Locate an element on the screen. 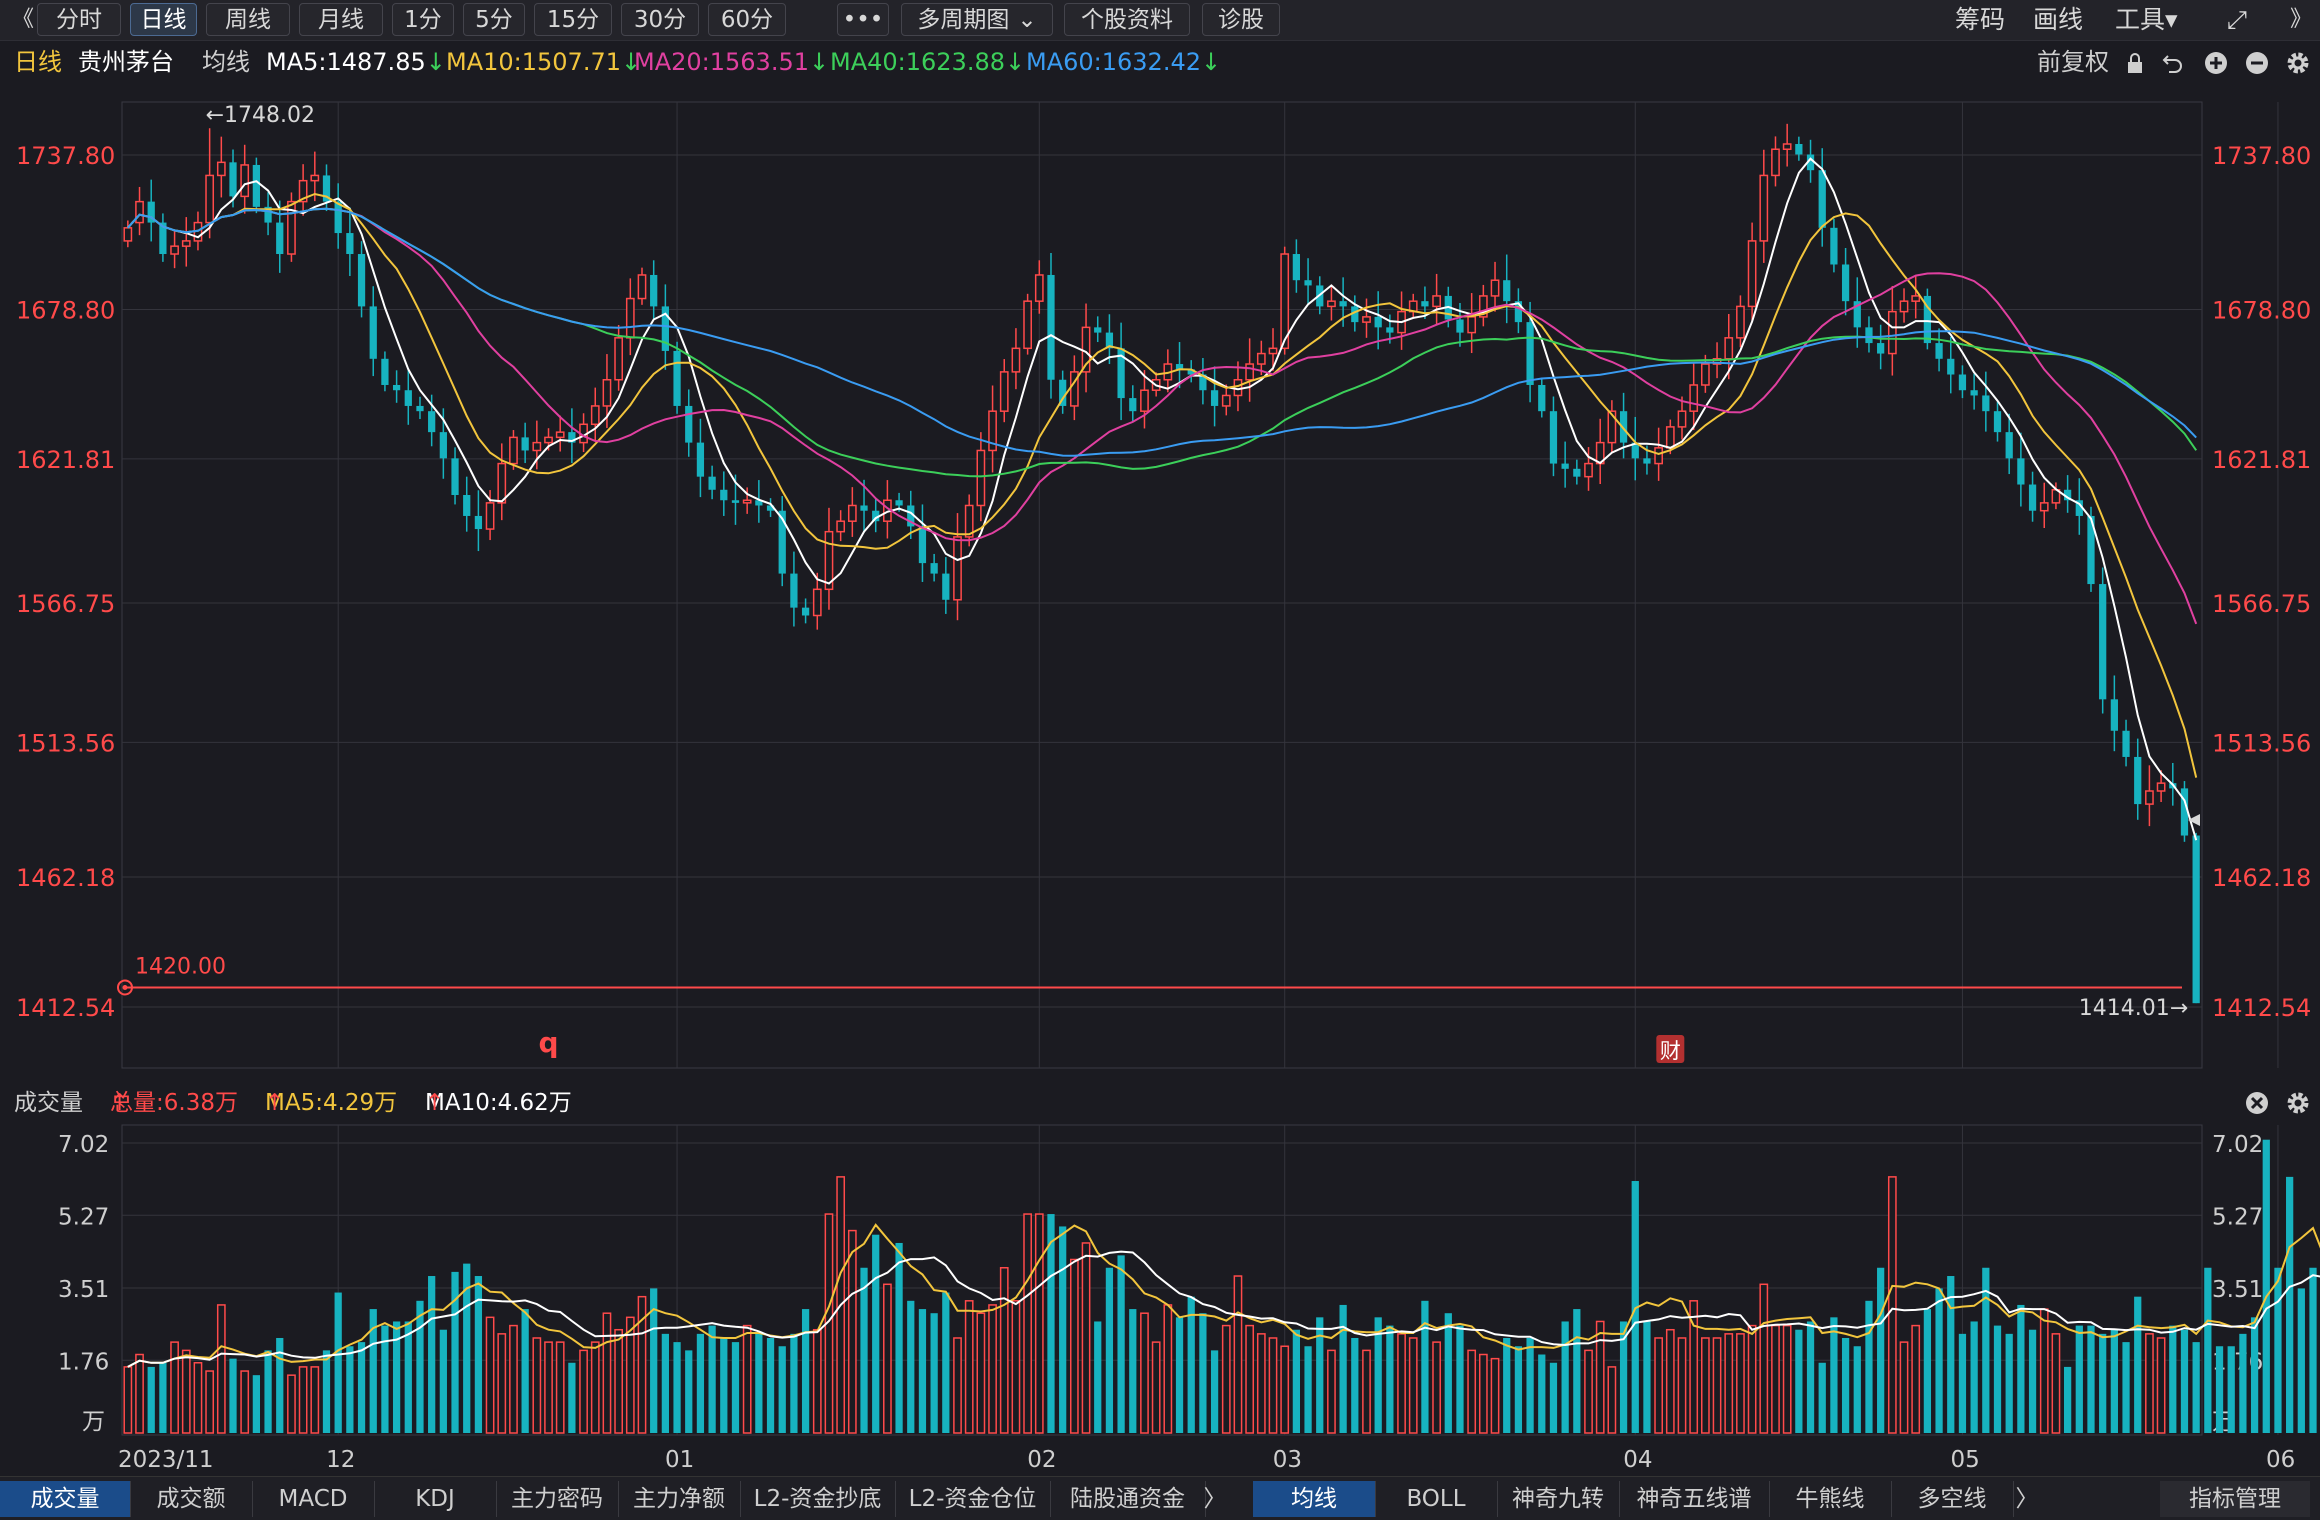 The width and height of the screenshot is (2320, 1520). volume-ma5-label: MA5:4.29万 is located at coordinates (331, 1103).